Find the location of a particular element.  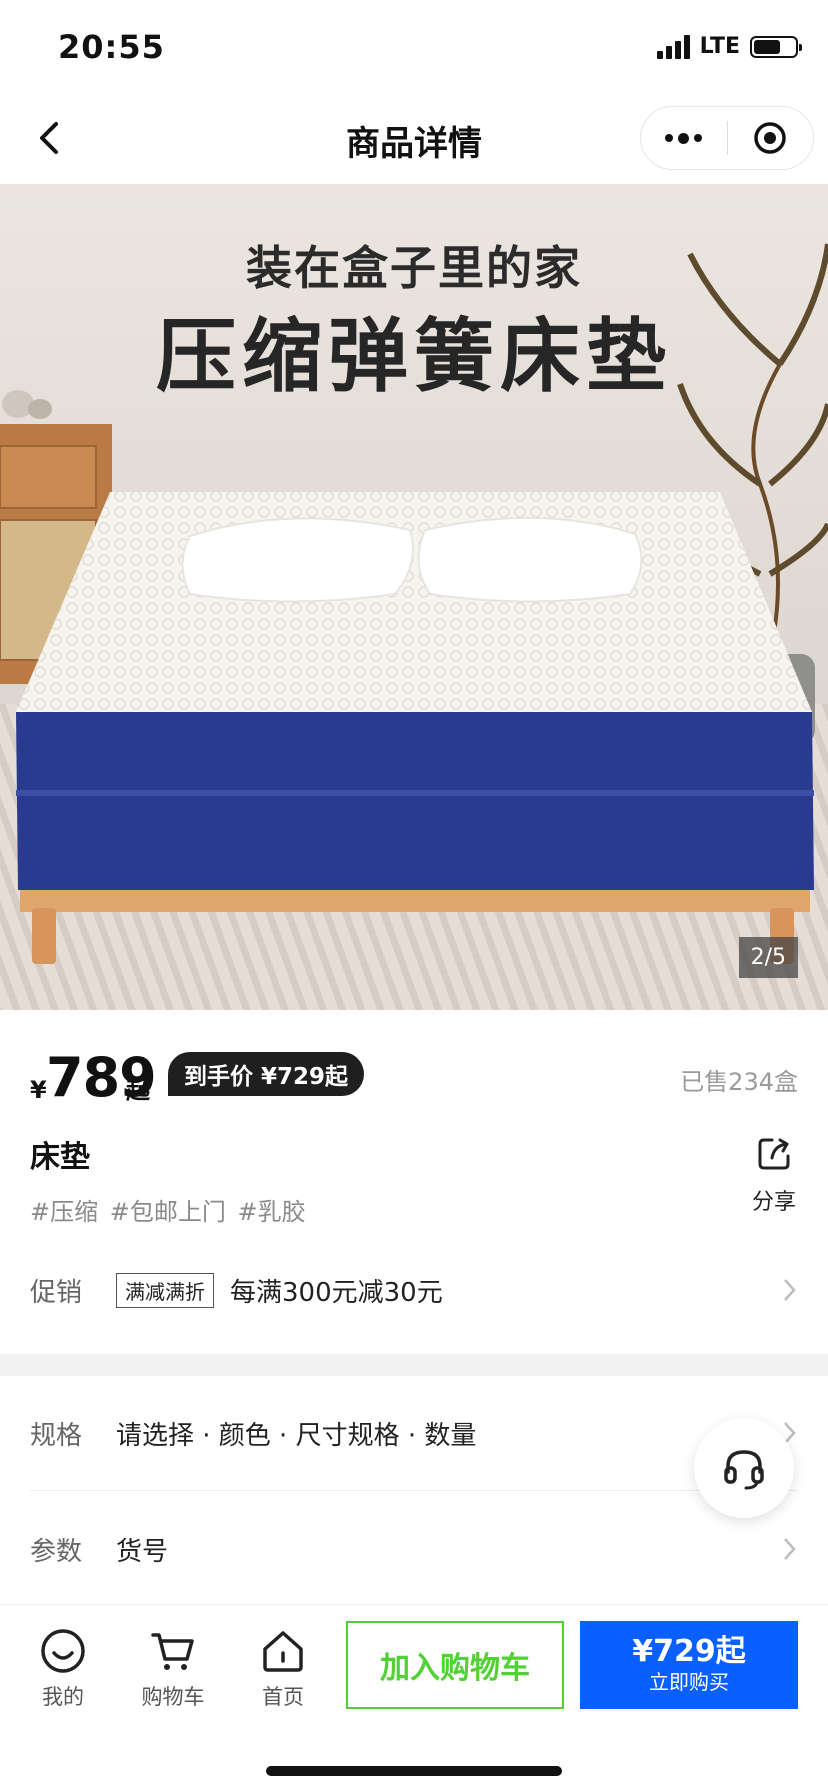

tab-mine-label: 我的 is located at coordinates (63, 1697).